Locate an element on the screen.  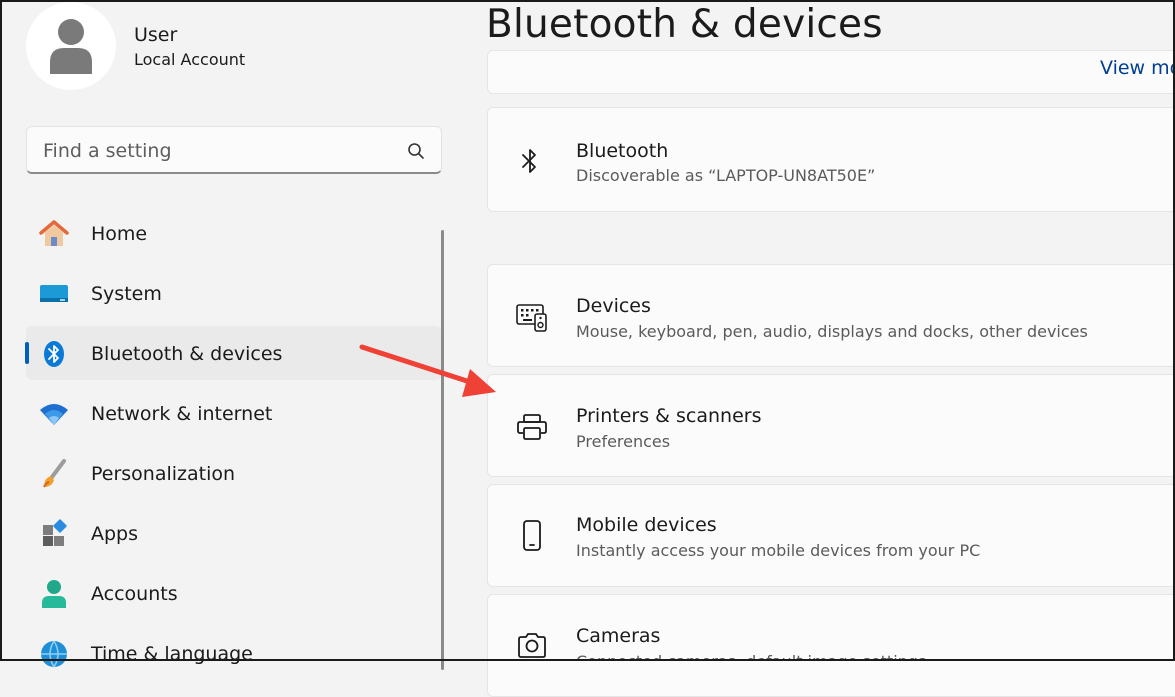
card-subtitle: Discoverable as “LAPTOP-UN8AT50E” is located at coordinates (726, 175).